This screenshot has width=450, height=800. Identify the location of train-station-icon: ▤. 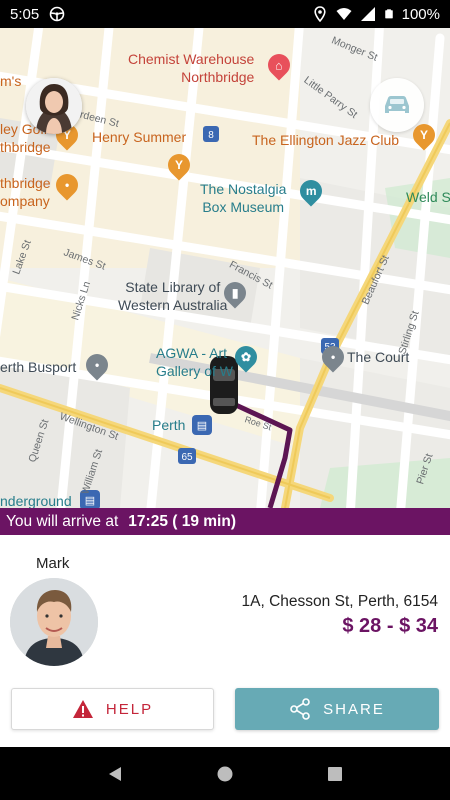
(202, 425).